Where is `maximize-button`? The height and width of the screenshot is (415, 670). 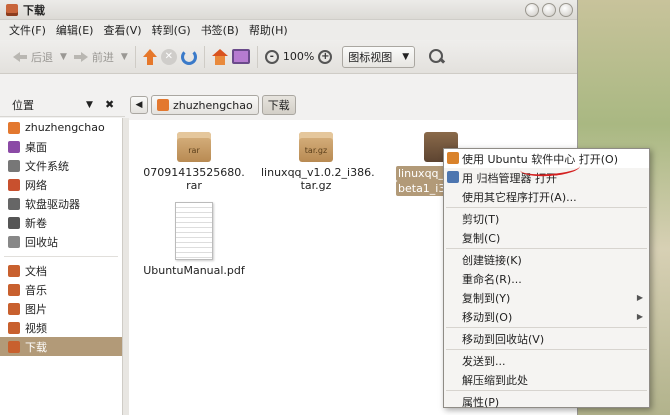 maximize-button is located at coordinates (549, 10).